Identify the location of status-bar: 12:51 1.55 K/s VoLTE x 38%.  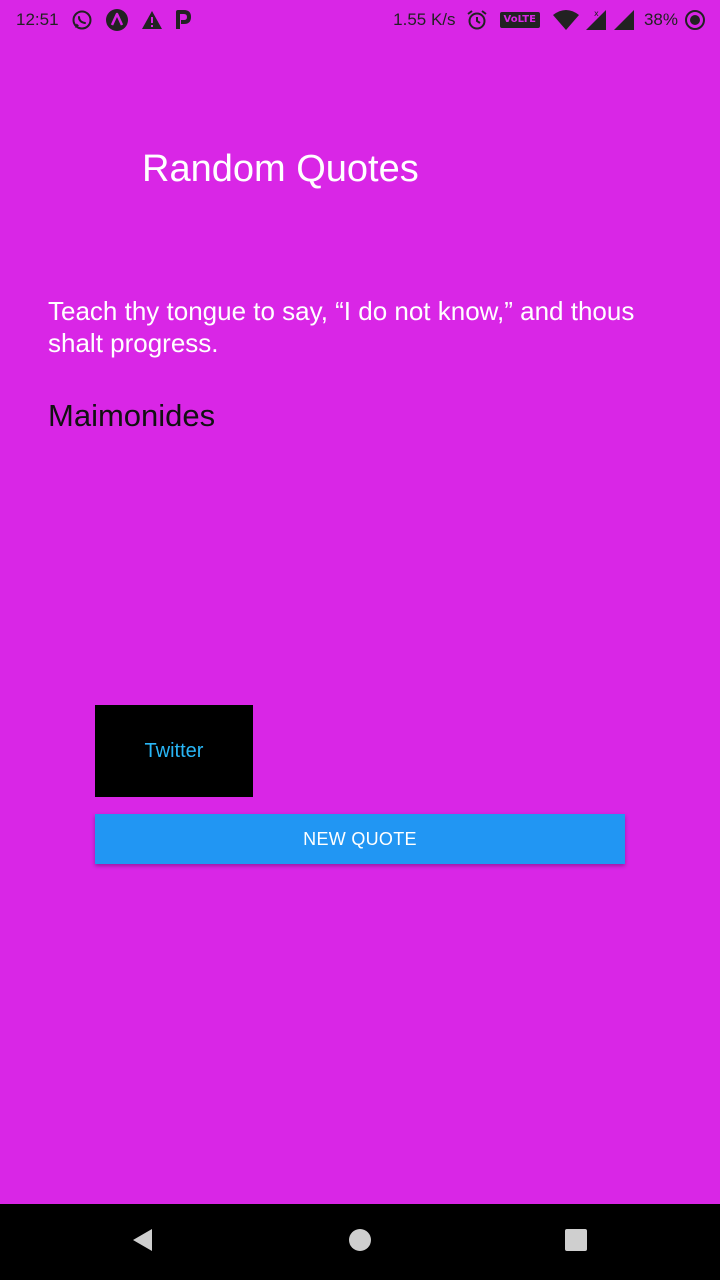
(360, 20).